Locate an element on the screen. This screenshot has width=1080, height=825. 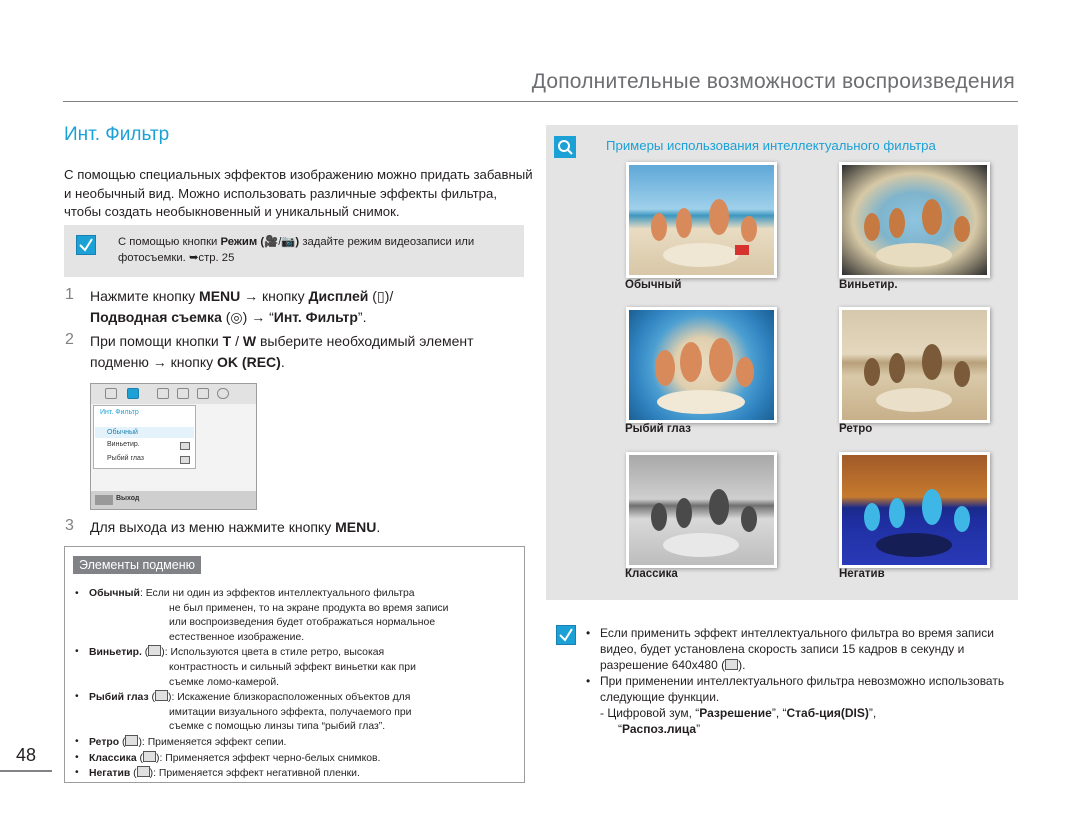
dis-item: Стаб-ция(DIS) is located at coordinates (827, 713).